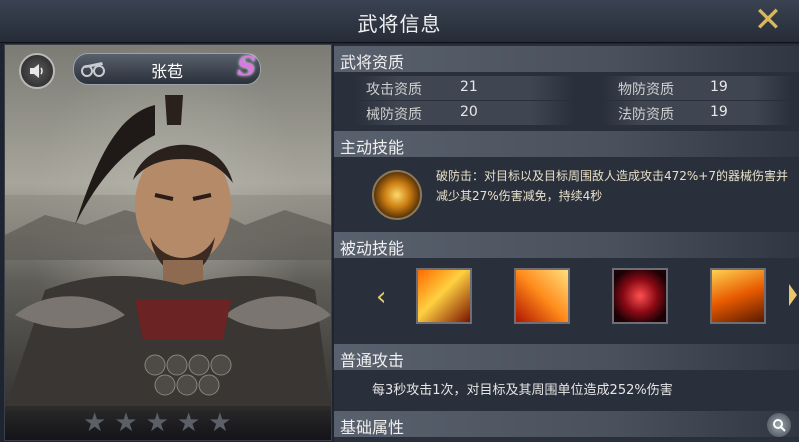  What do you see at coordinates (394, 115) in the screenshot?
I see `aptitude-label: 械防资质` at bounding box center [394, 115].